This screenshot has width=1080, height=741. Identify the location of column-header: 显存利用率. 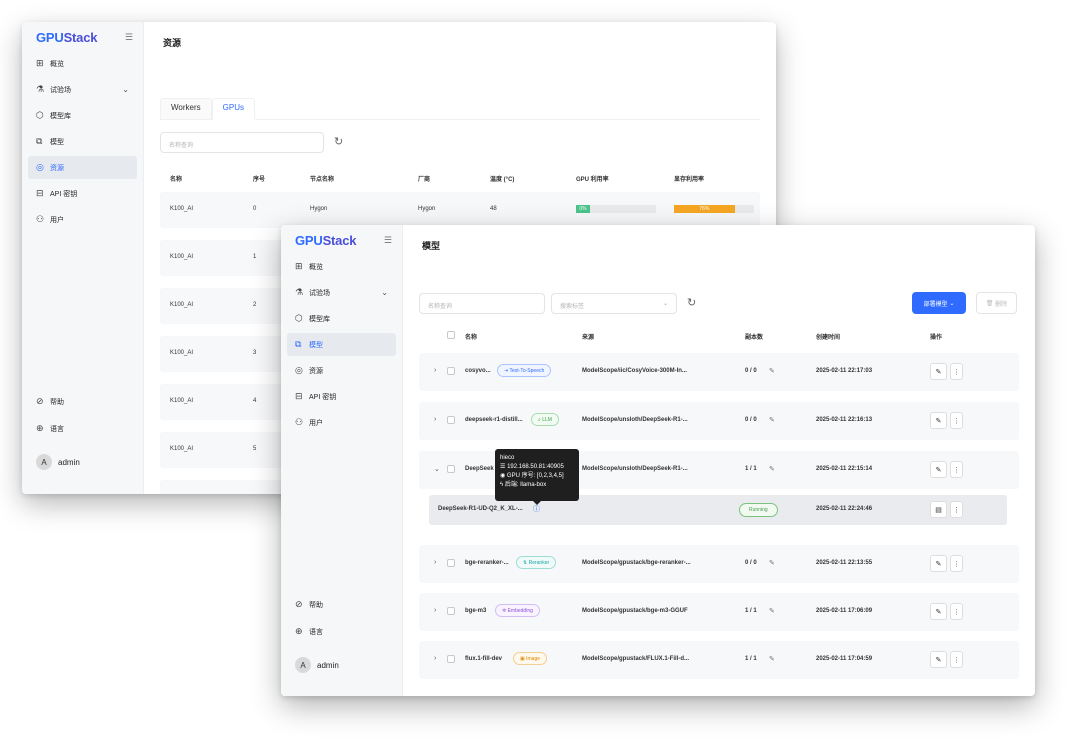
(689, 178).